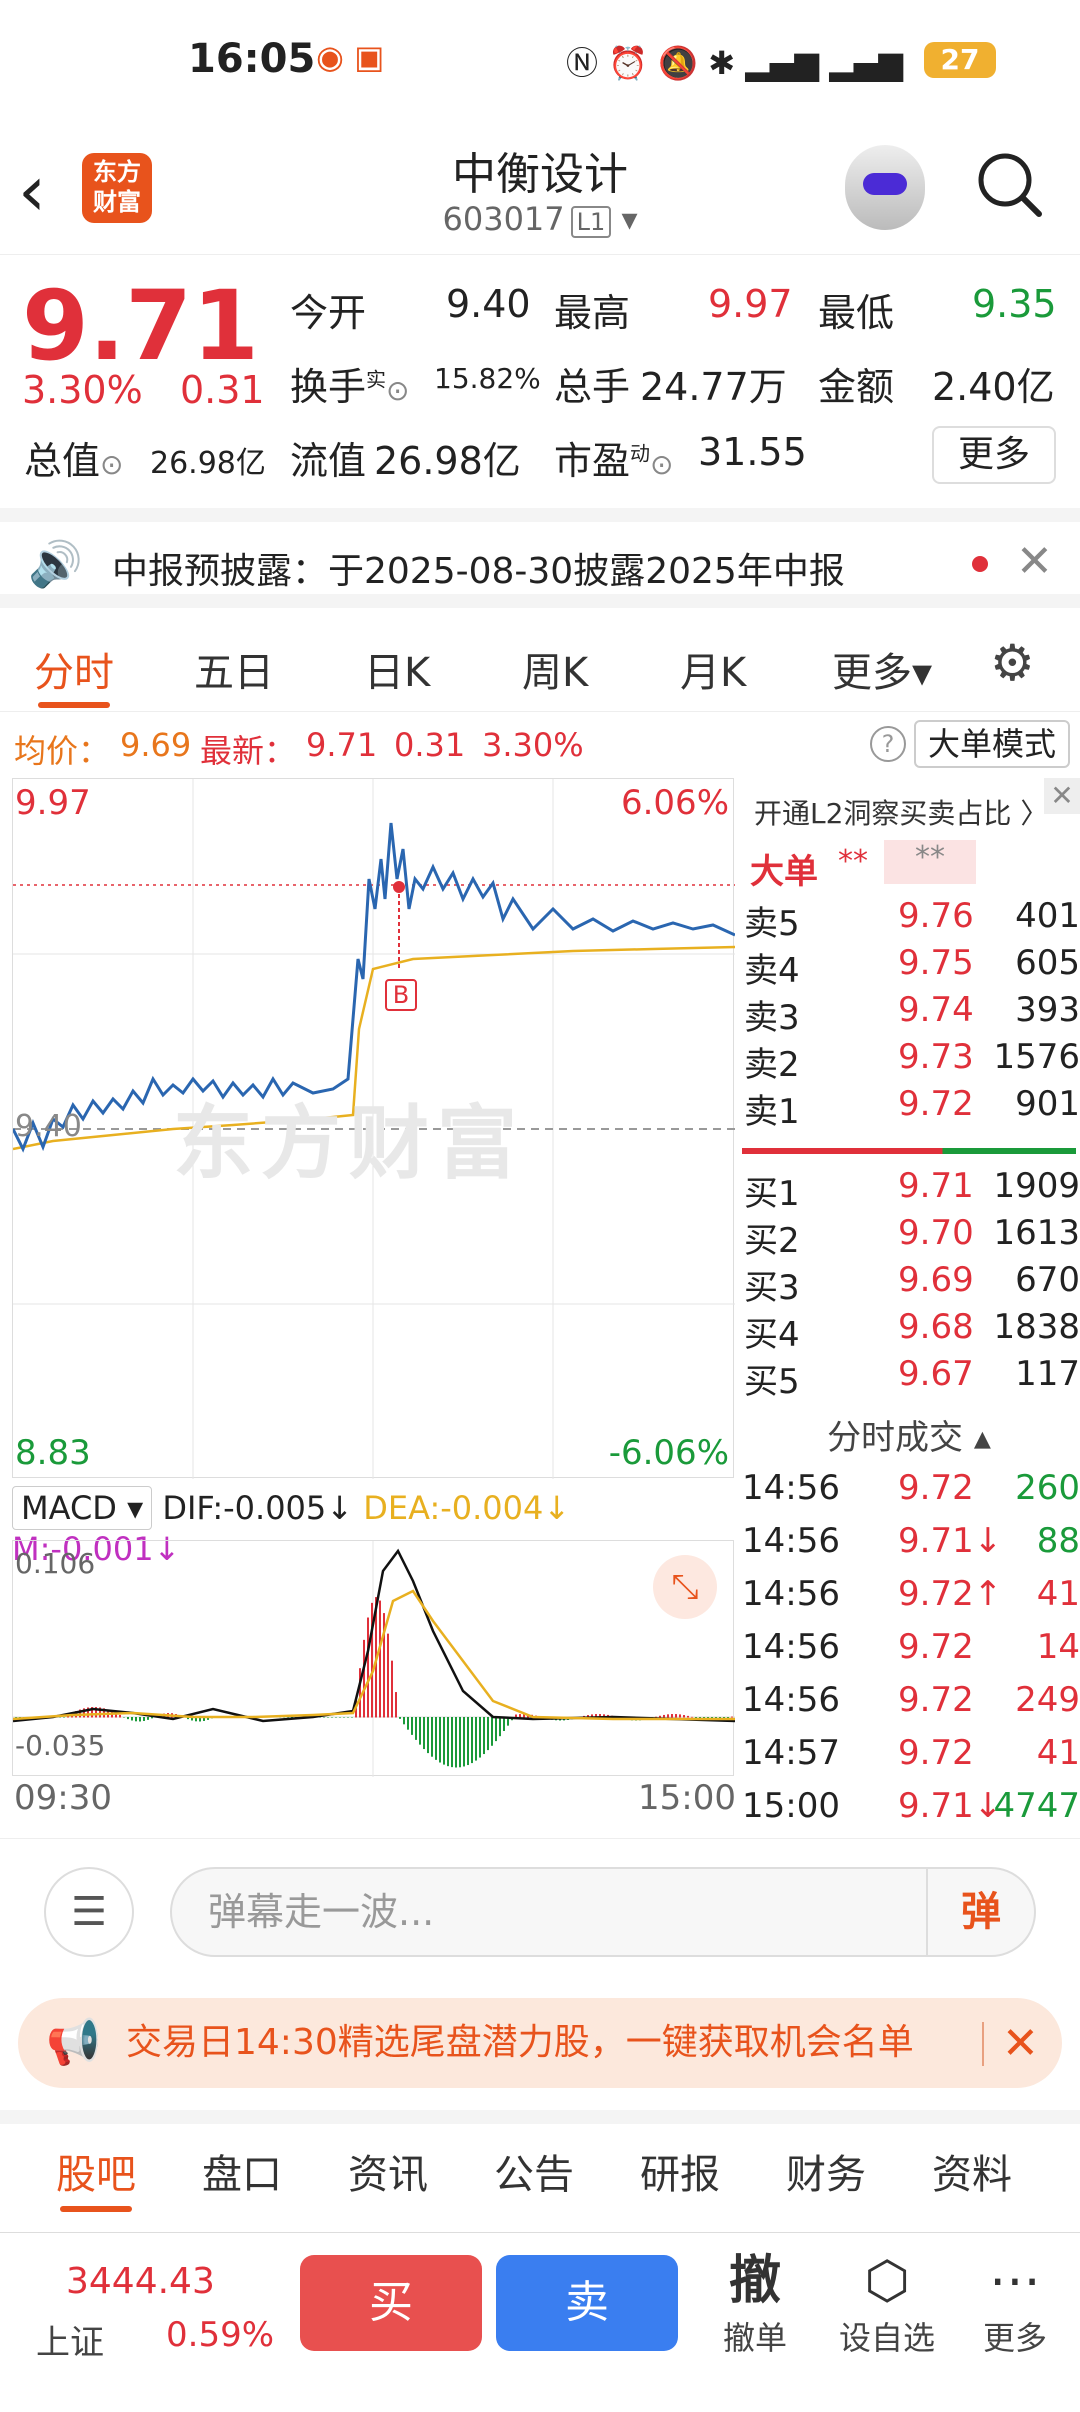 Image resolution: width=1080 pixels, height=2412 pixels. I want to click on tab-finance: 财务, so click(826, 2171).